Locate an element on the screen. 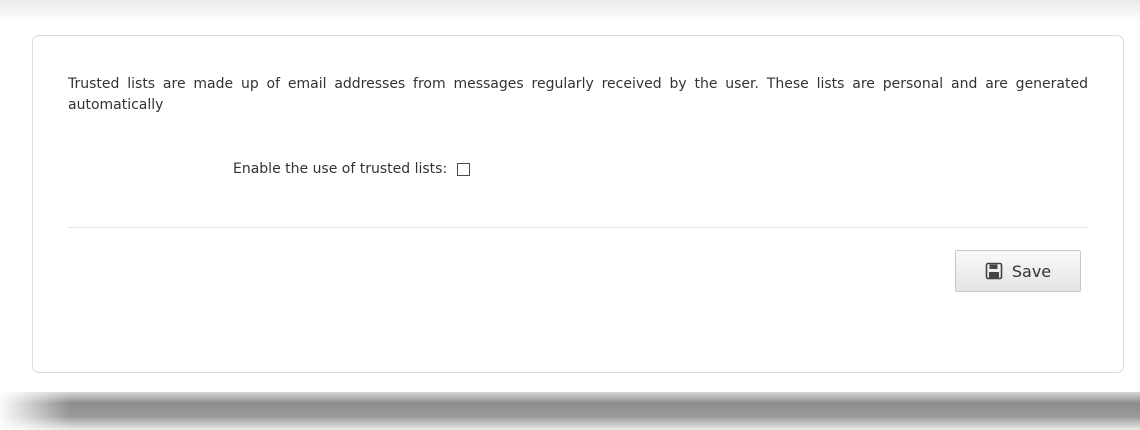 The height and width of the screenshot is (430, 1140). bottom-shadow is located at coordinates (570, 411).